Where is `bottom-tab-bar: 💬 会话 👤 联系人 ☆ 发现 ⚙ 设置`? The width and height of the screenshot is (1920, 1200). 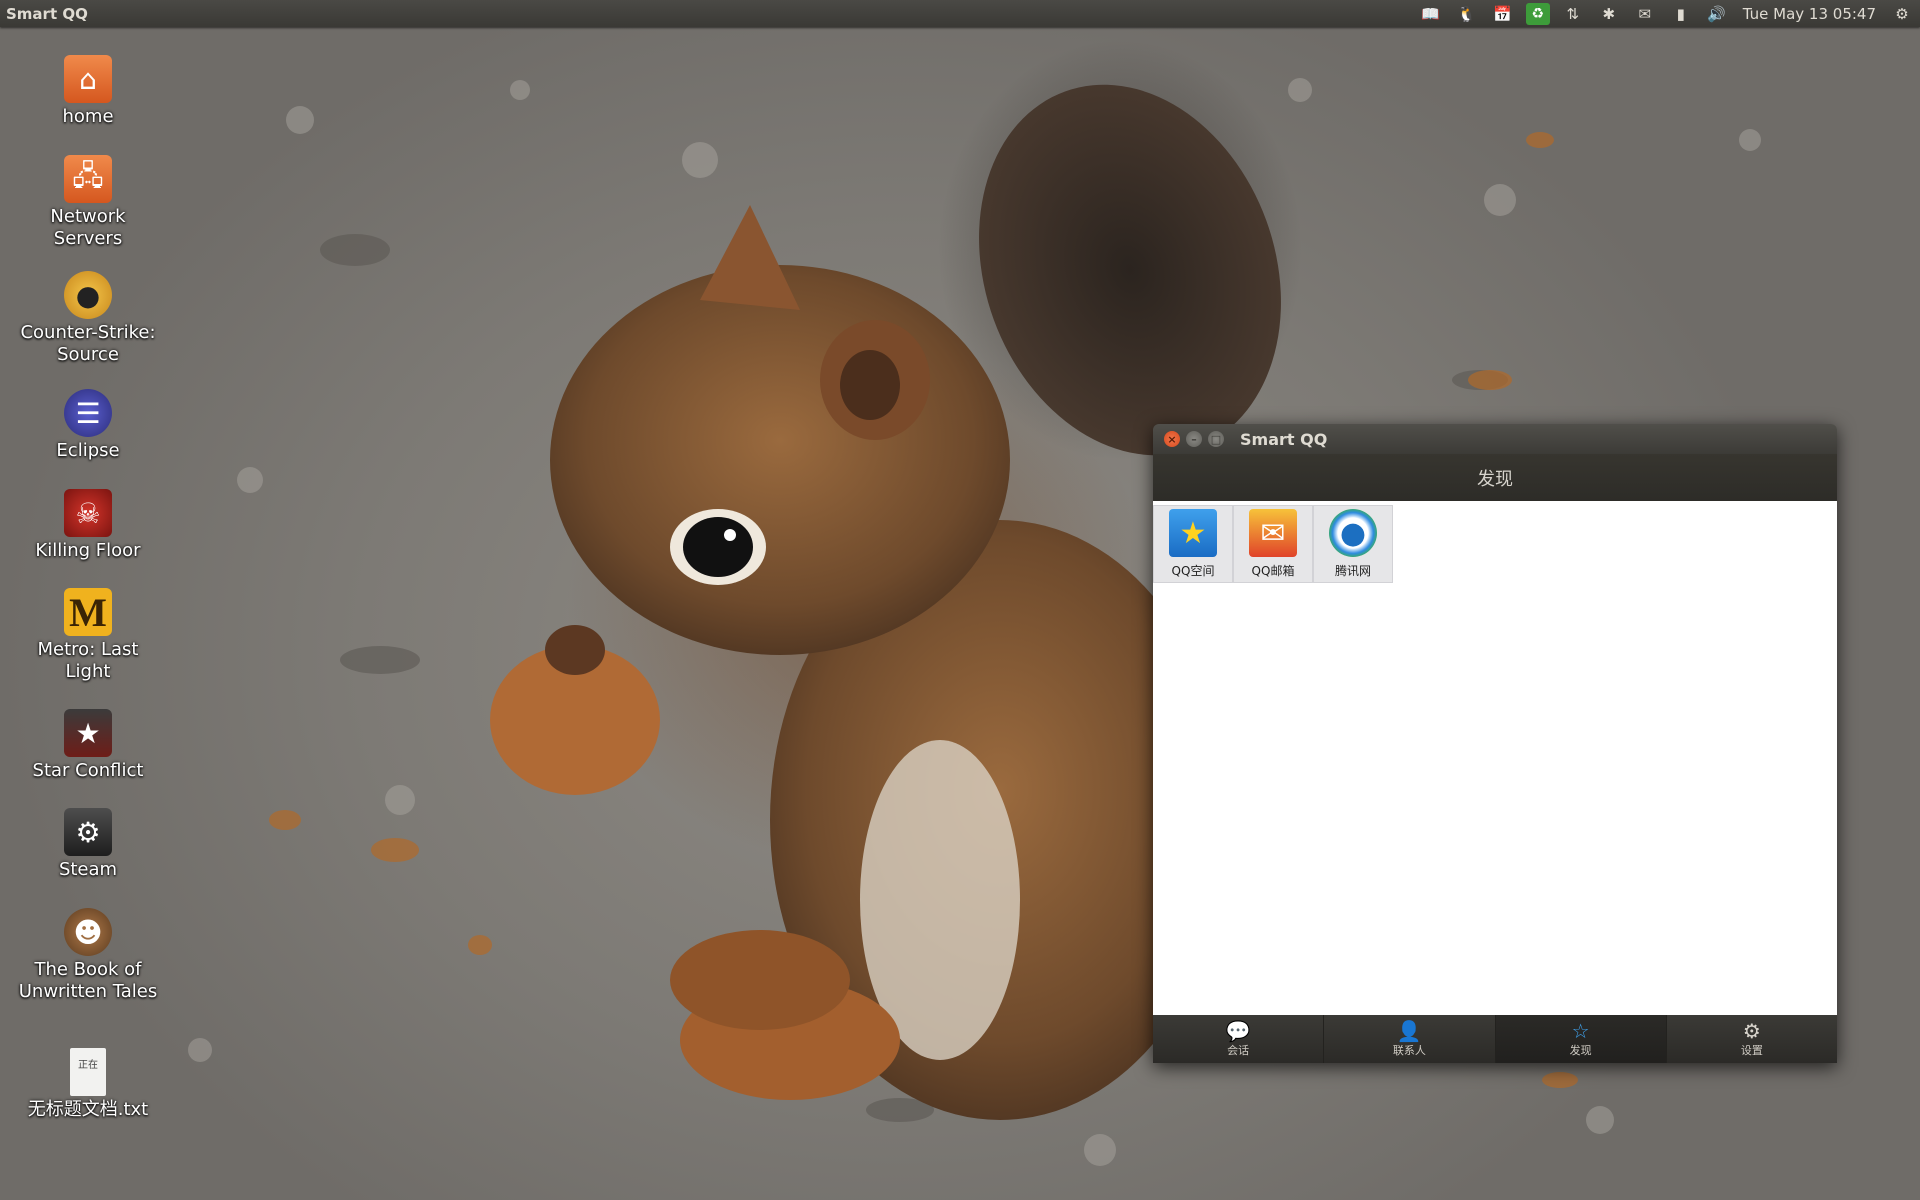 bottom-tab-bar: 💬 会话 👤 联系人 ☆ 发现 ⚙ 设置 is located at coordinates (1495, 1039).